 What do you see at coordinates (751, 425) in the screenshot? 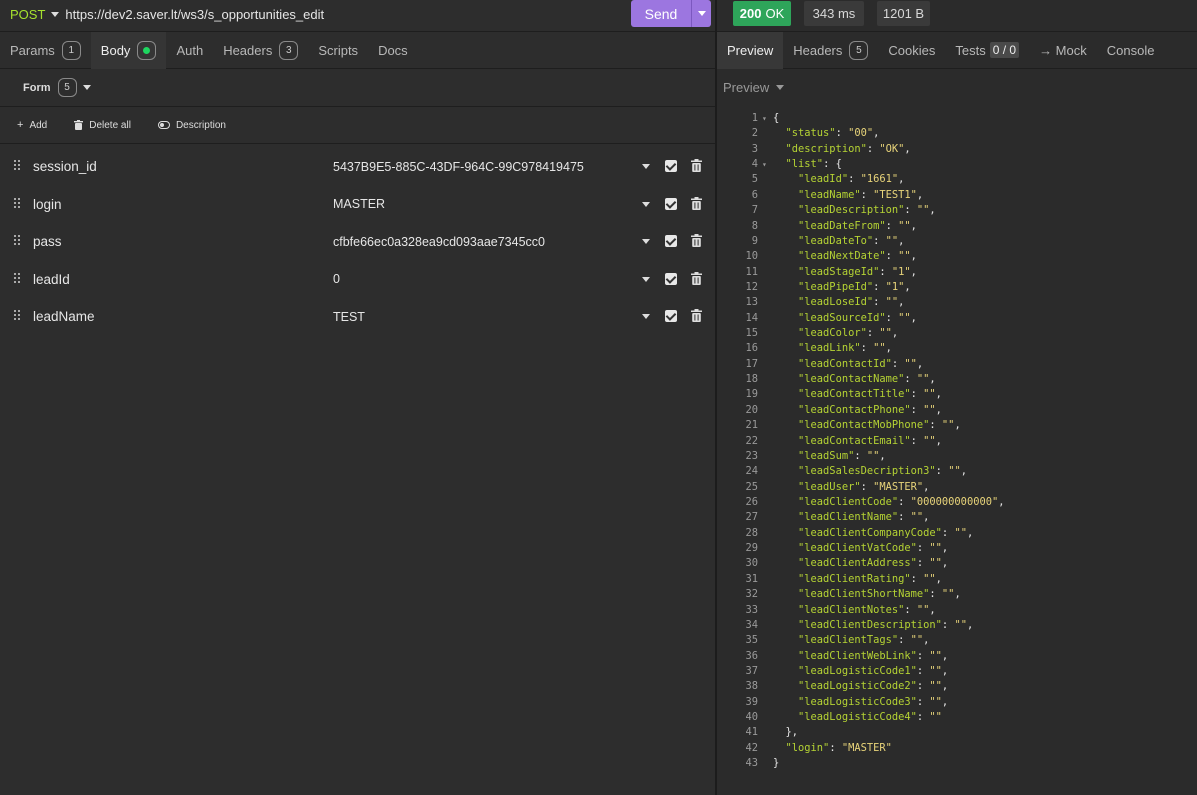
I see `line-number: 21` at bounding box center [751, 425].